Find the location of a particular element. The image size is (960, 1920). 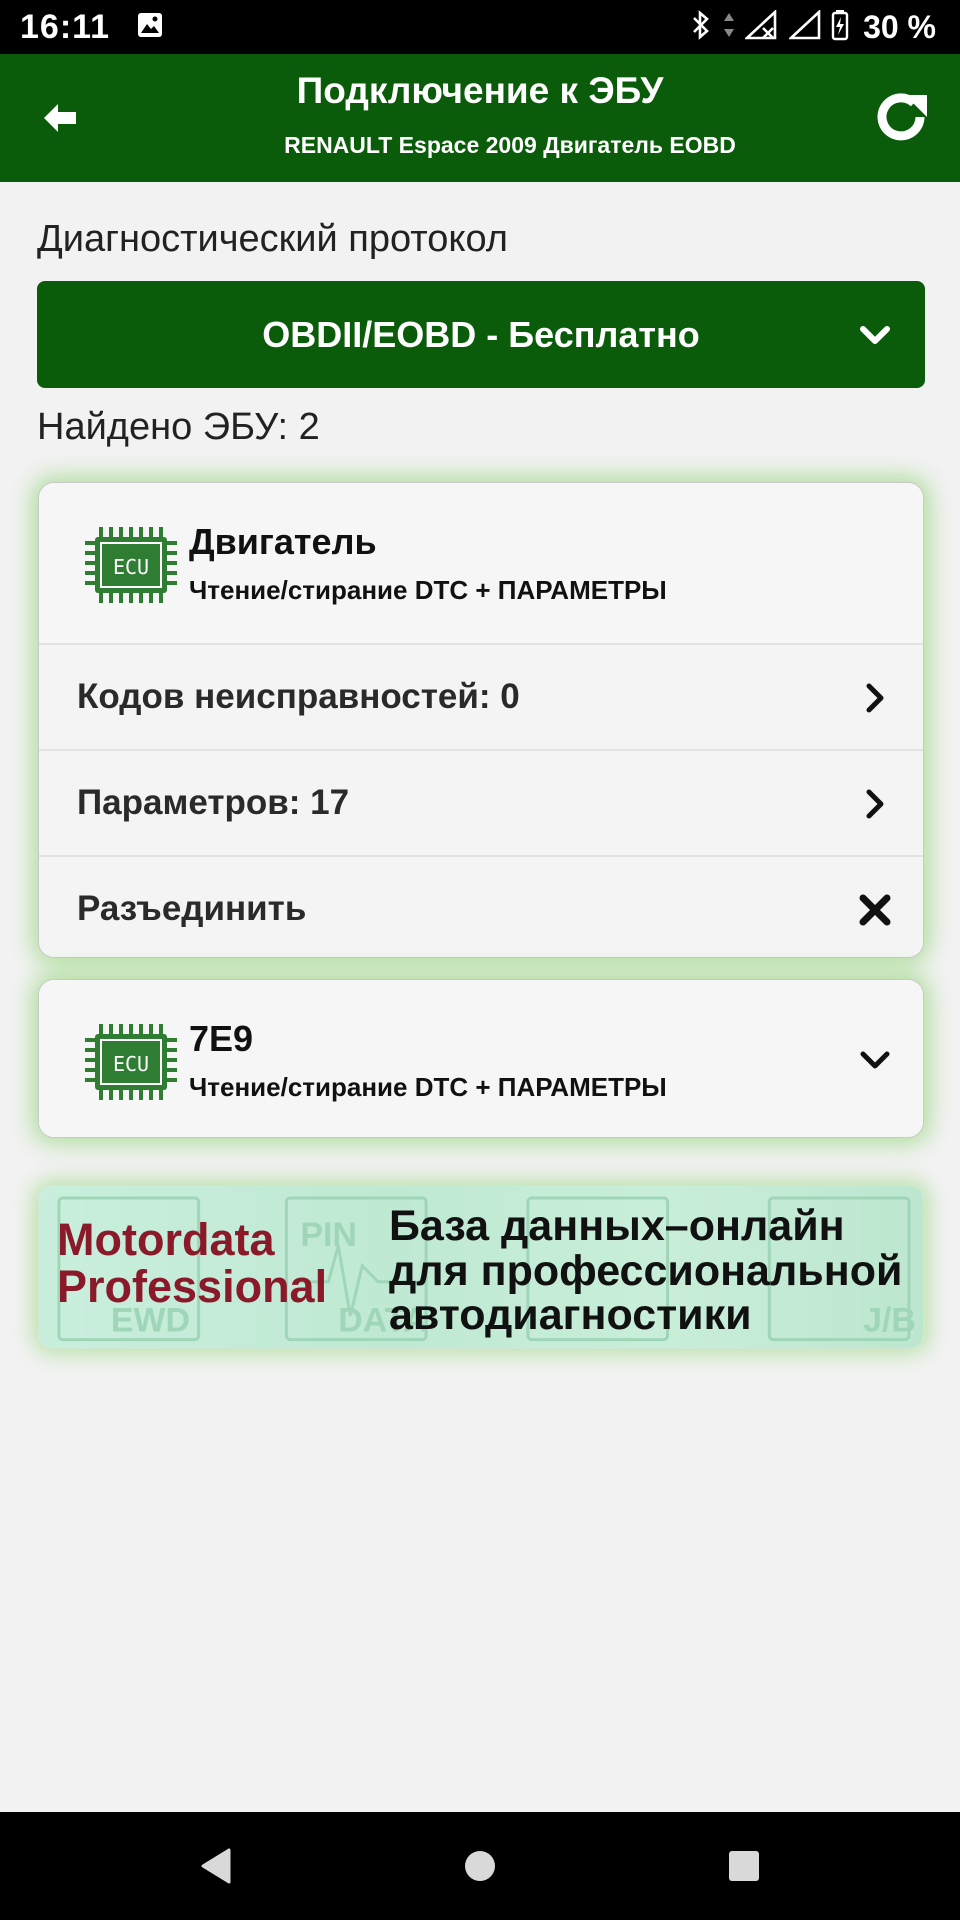

ecu-found-count: Найдено ЭБУ: 2 is located at coordinates (178, 427).